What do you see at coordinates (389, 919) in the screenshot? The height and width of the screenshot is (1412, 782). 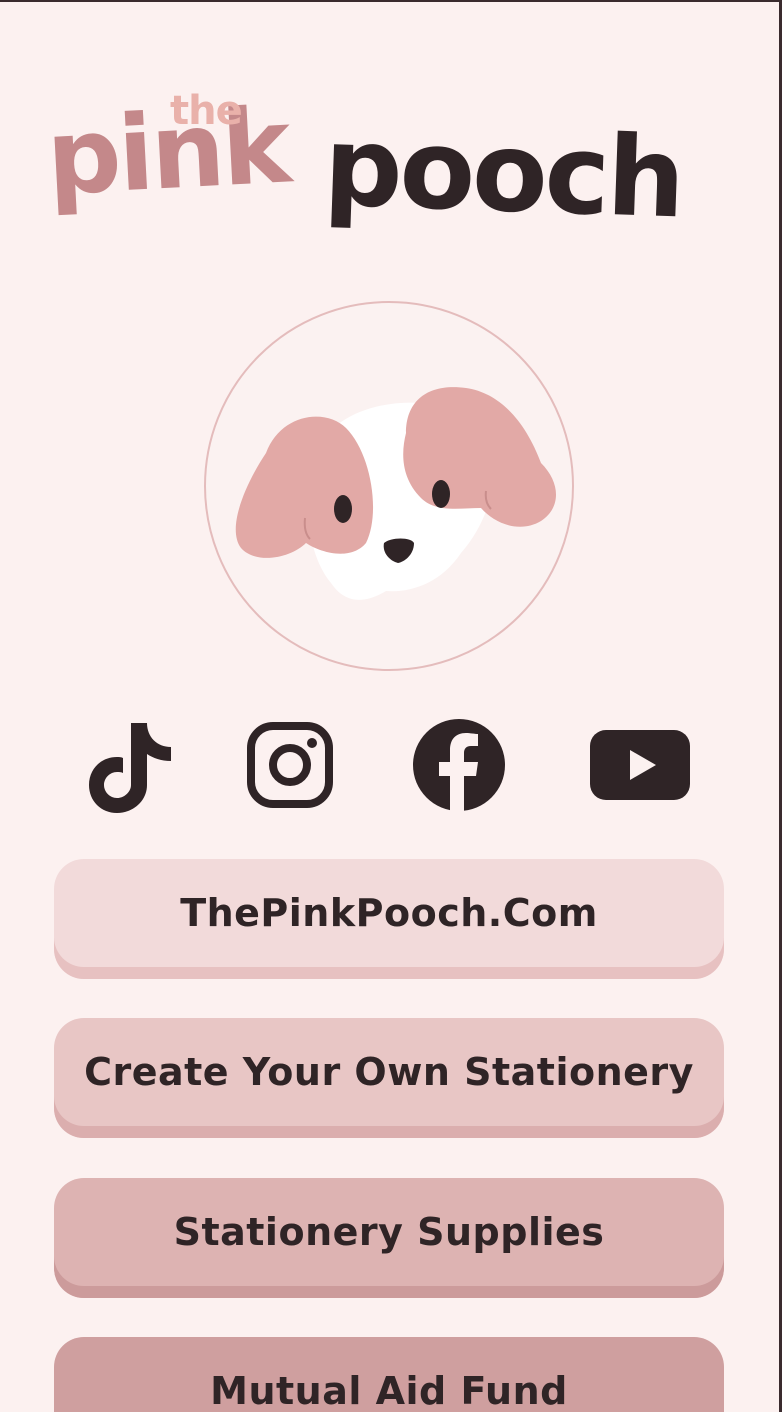 I see `link-button-website: ThePinkPooch.Com` at bounding box center [389, 919].